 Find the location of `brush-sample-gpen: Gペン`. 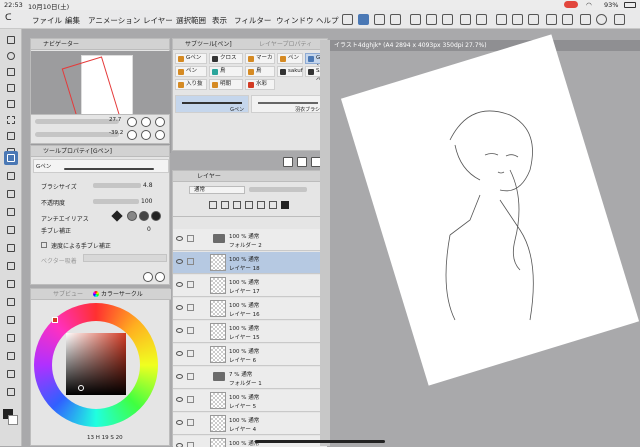

brush-sample-gpen: Gペン is located at coordinates (212, 104).